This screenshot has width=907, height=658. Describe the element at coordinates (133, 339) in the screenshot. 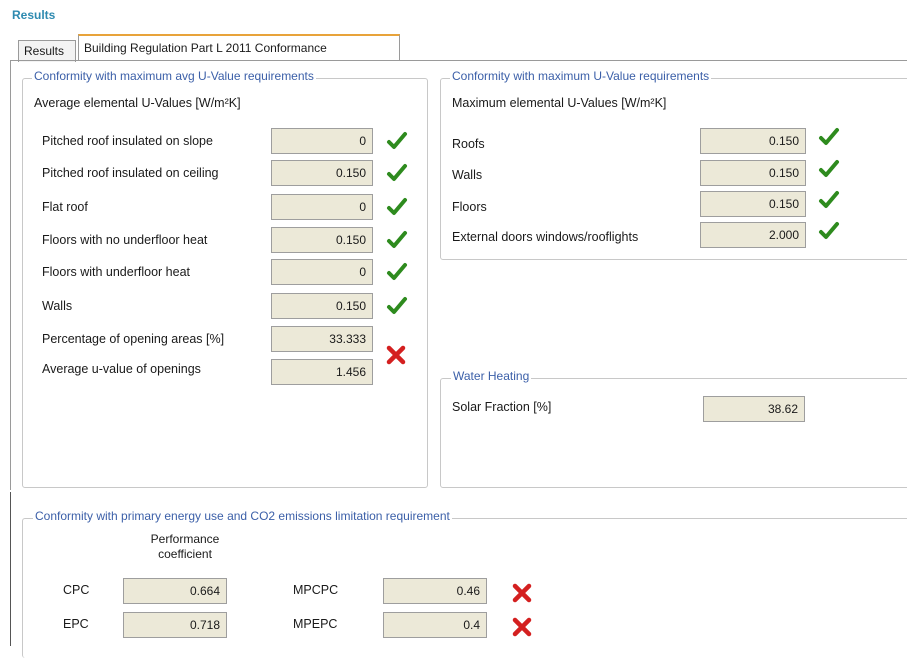

I see `row-label: Percentage of opening areas [%]` at that location.